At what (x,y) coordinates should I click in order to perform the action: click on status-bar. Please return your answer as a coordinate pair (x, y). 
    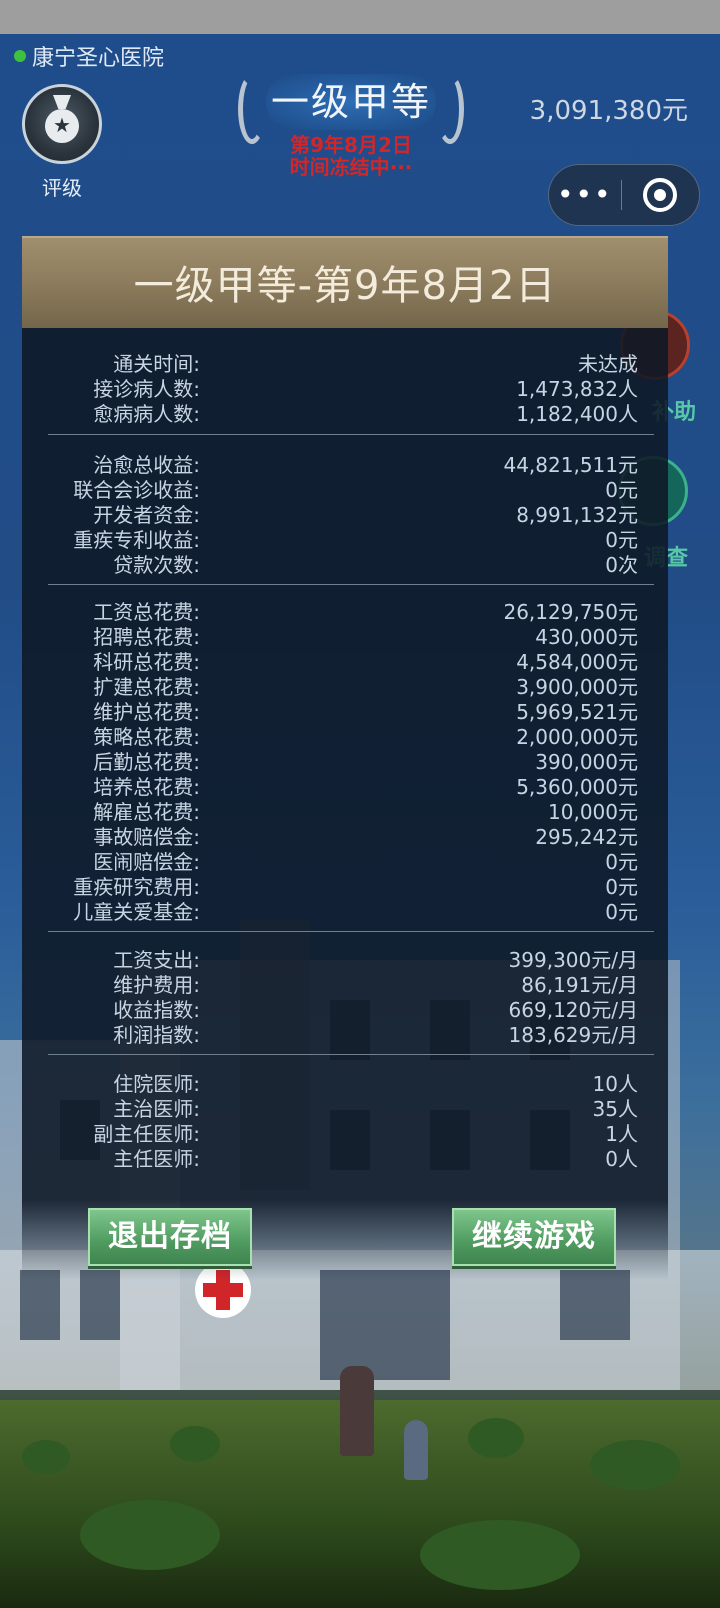
    Looking at the image, I should click on (360, 17).